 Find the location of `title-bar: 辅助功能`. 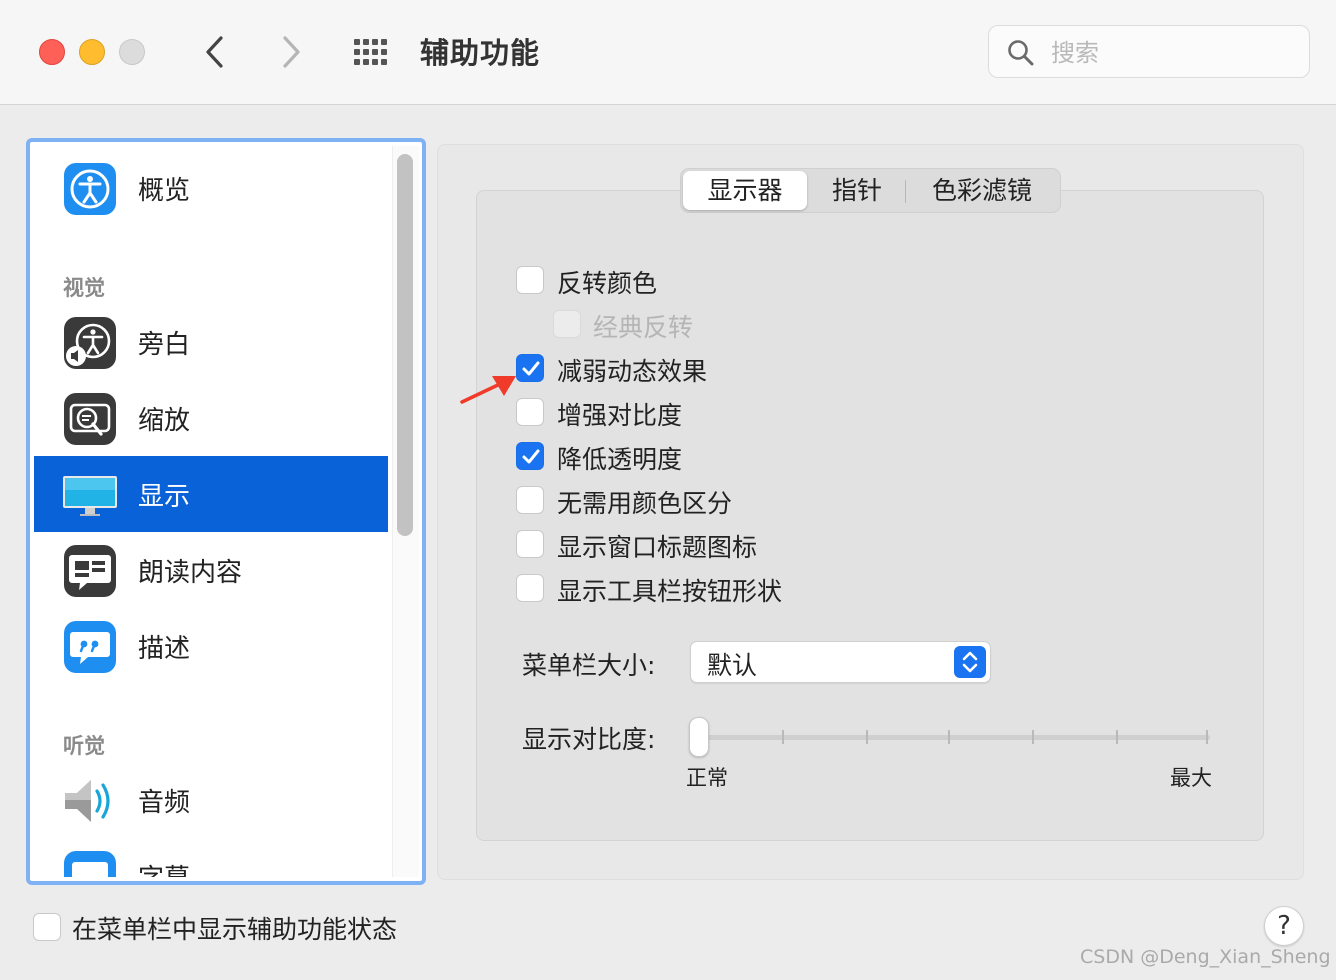

title-bar: 辅助功能 is located at coordinates (668, 52).